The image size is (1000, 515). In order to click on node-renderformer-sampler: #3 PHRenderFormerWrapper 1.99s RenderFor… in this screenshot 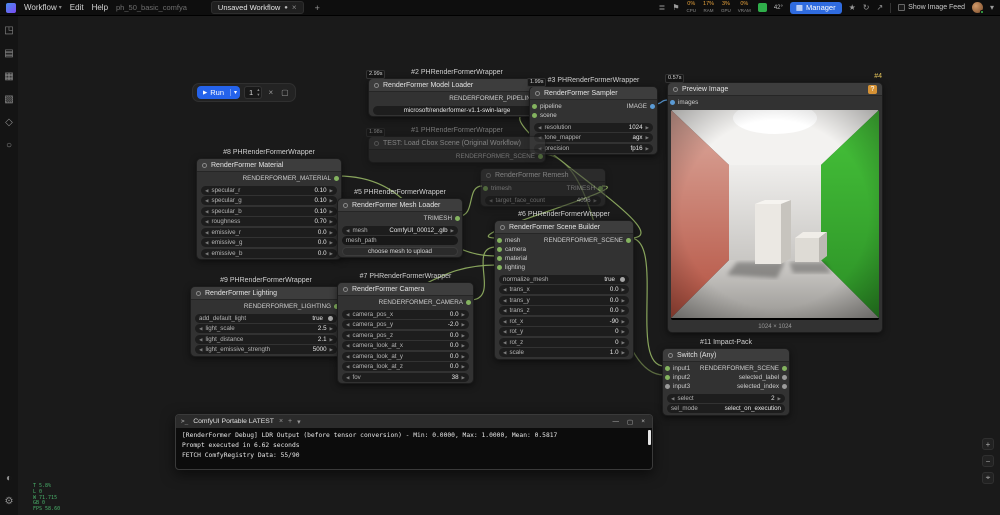, I will do `click(592, 116)`.